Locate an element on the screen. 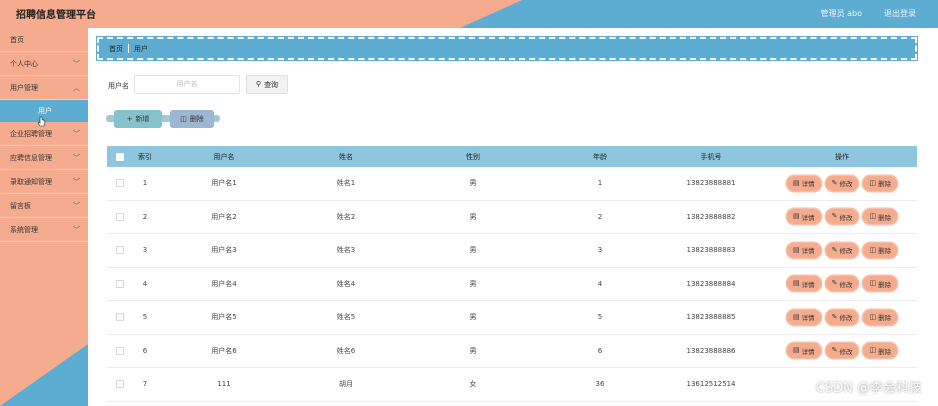 Image resolution: width=938 pixels, height=406 pixels. cell-username: 用户名4 is located at coordinates (224, 283).